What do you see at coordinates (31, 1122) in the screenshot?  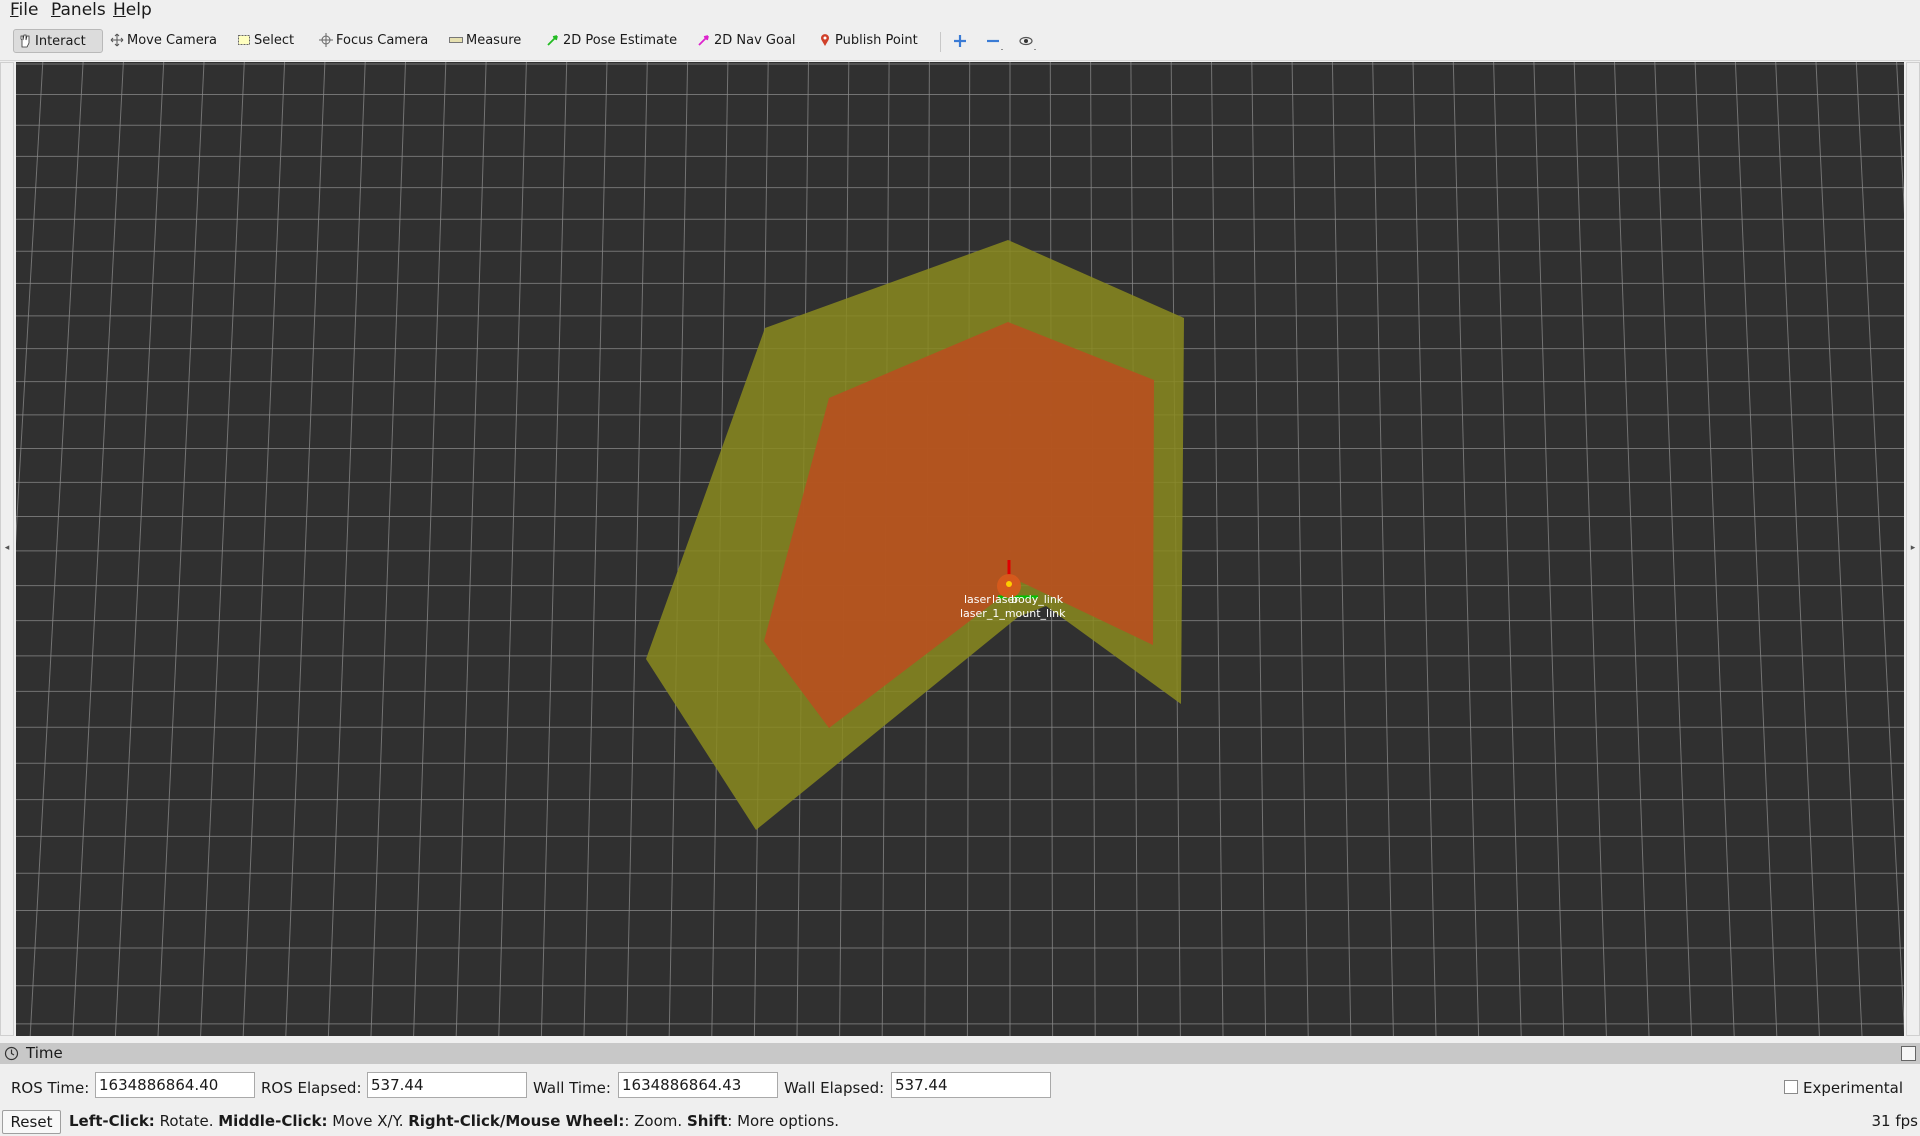 I see `reset-button: Reset` at bounding box center [31, 1122].